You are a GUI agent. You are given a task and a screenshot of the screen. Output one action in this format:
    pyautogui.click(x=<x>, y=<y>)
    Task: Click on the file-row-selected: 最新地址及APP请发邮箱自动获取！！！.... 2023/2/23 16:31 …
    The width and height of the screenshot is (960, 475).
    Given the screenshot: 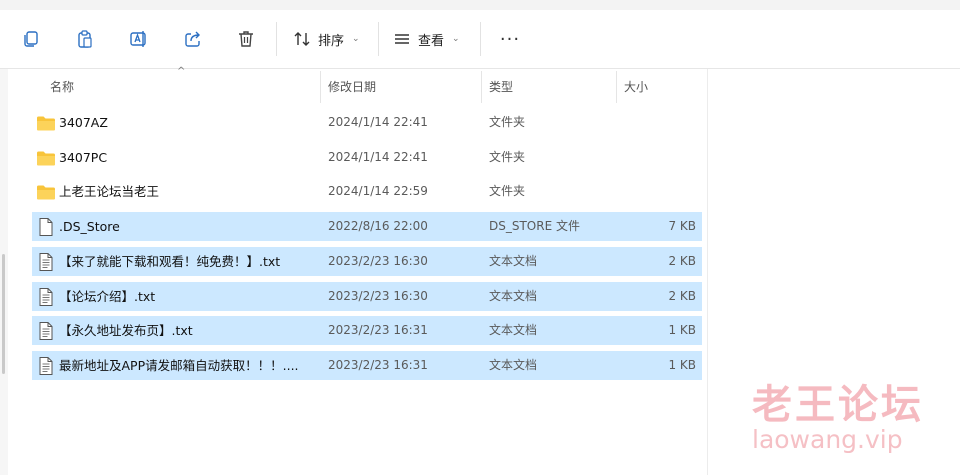 What is the action you would take?
    pyautogui.click(x=367, y=365)
    